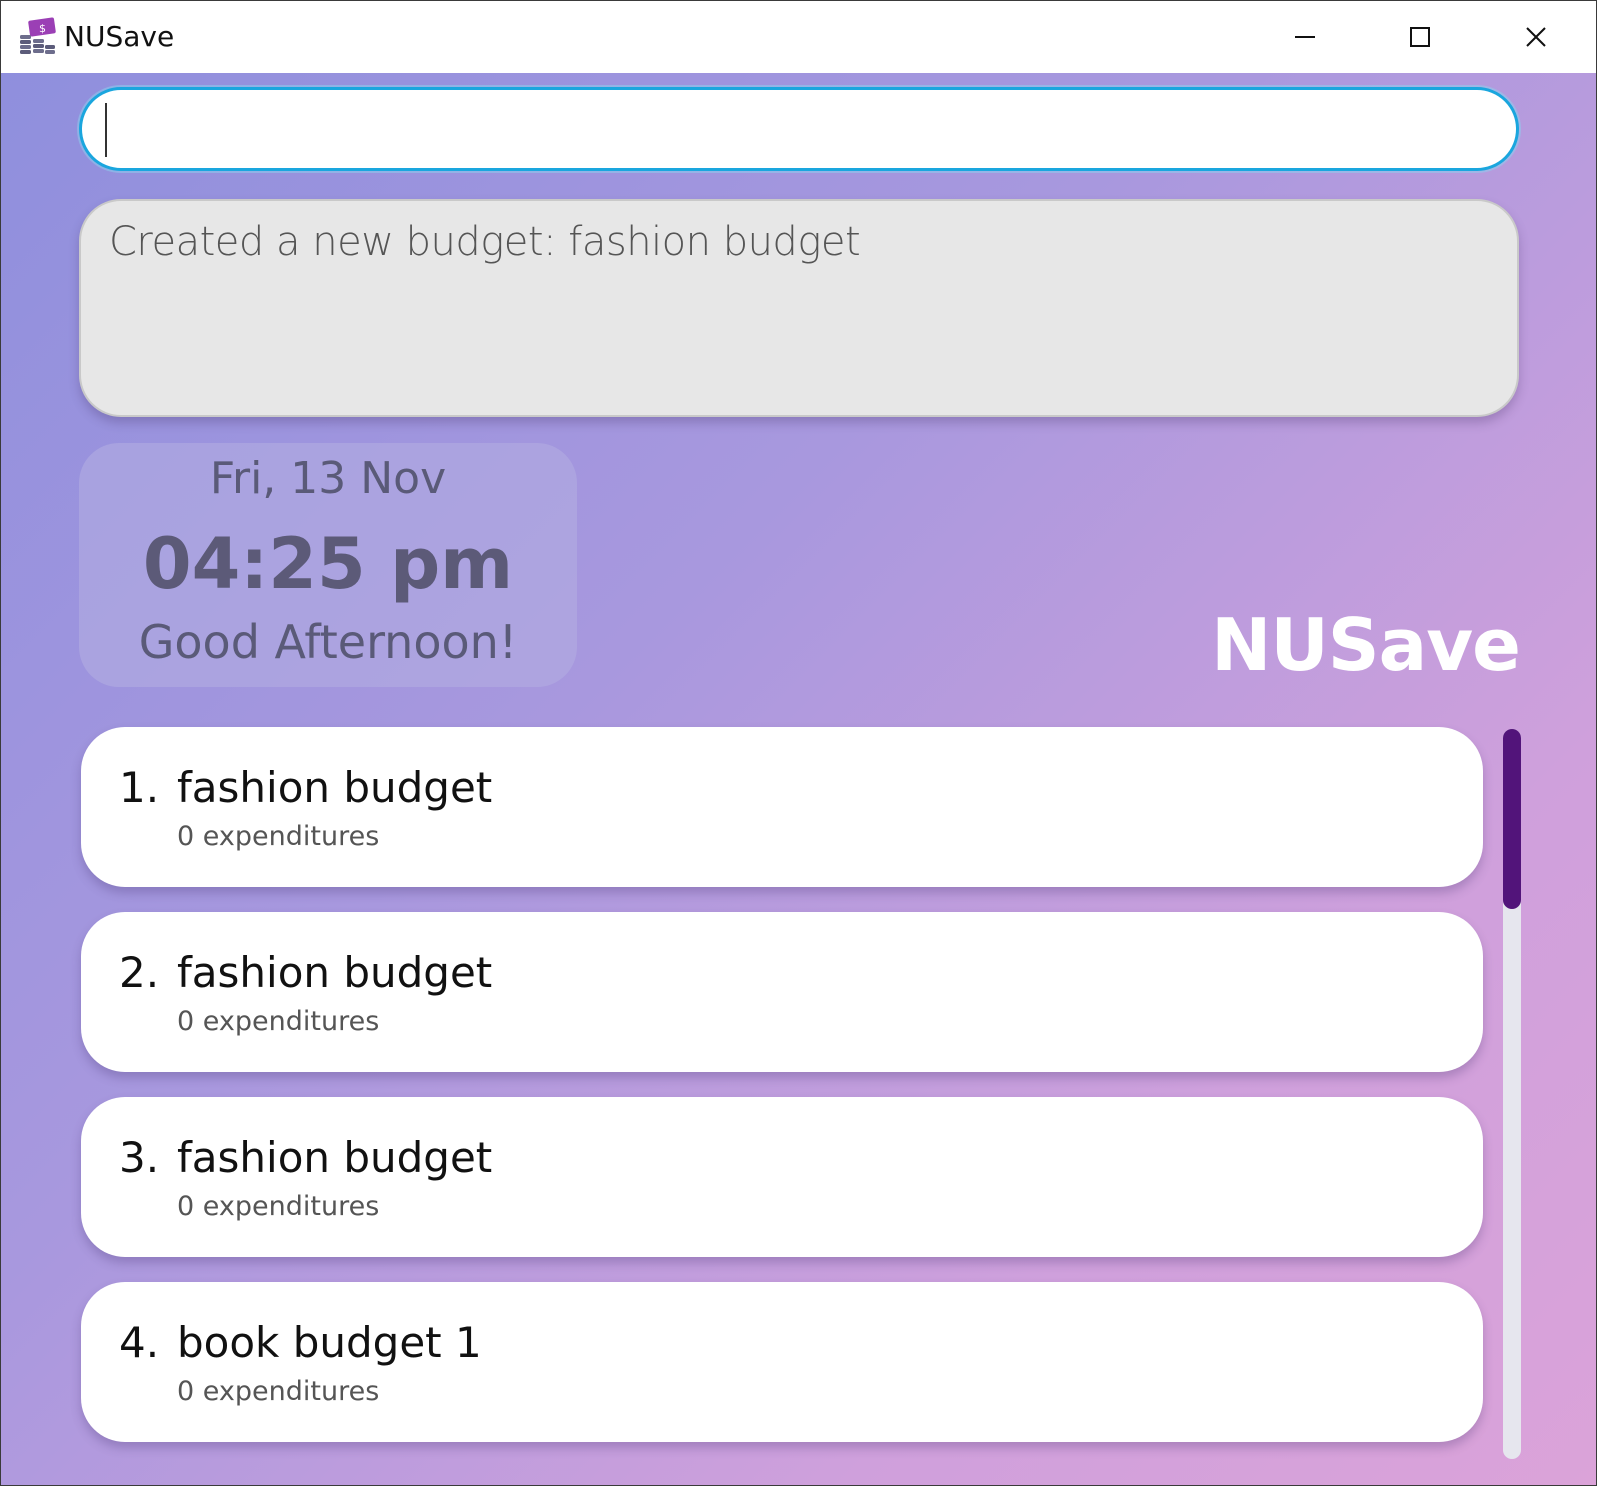 The image size is (1597, 1486). What do you see at coordinates (139, 1342) in the screenshot?
I see `budget-index: 4.` at bounding box center [139, 1342].